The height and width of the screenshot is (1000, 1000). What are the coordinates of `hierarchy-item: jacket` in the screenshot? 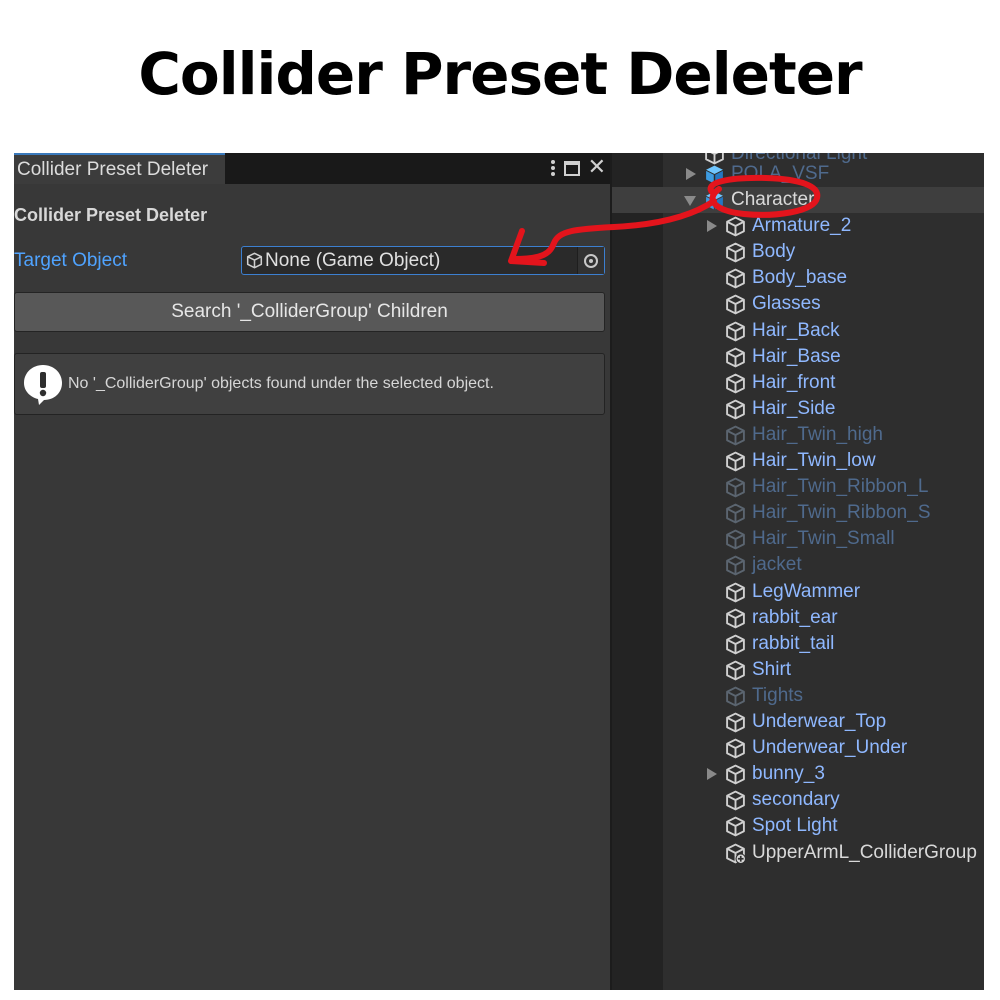 It's located at (798, 565).